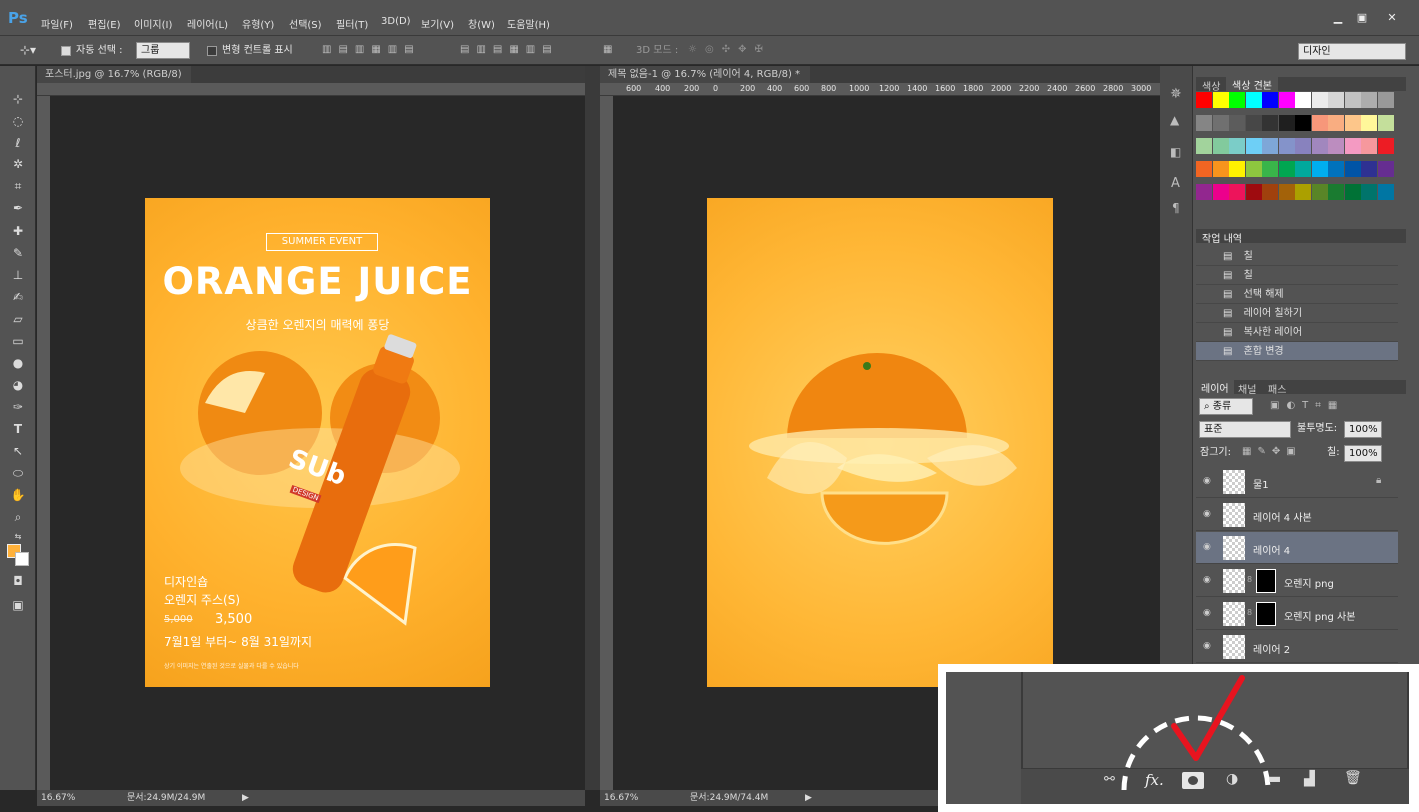  Describe the element at coordinates (1297, 647) in the screenshot. I see `layer-row: ◉ 레이어 2` at that location.